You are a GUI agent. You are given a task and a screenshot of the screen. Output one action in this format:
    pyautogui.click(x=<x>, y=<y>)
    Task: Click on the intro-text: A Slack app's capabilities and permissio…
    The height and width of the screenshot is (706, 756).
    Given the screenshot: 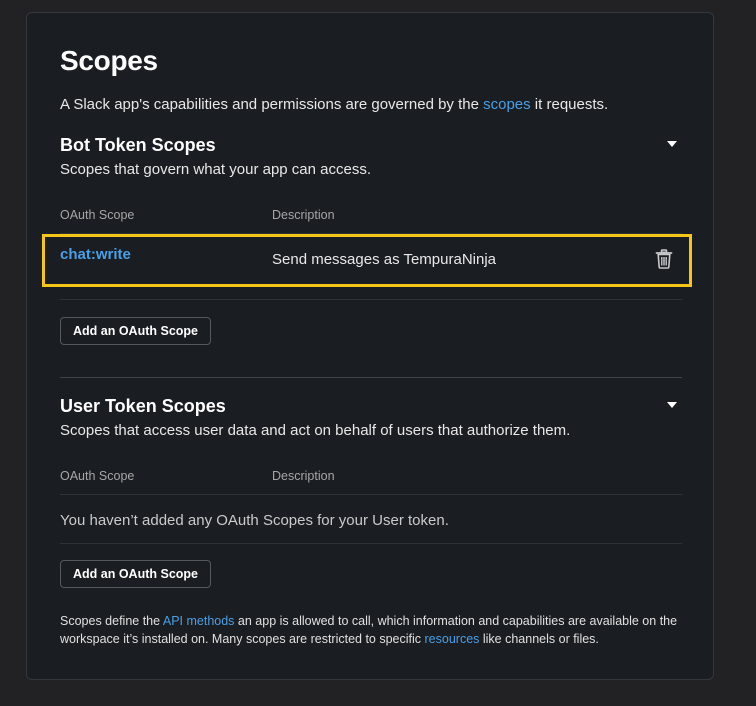 What is the action you would take?
    pyautogui.click(x=334, y=104)
    